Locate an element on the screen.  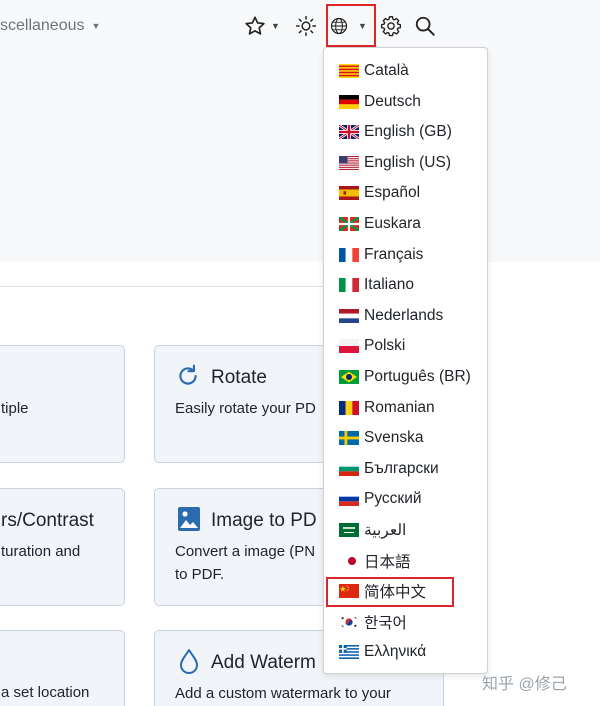
language-item-sweden: Svenska is located at coordinates (405, 438).